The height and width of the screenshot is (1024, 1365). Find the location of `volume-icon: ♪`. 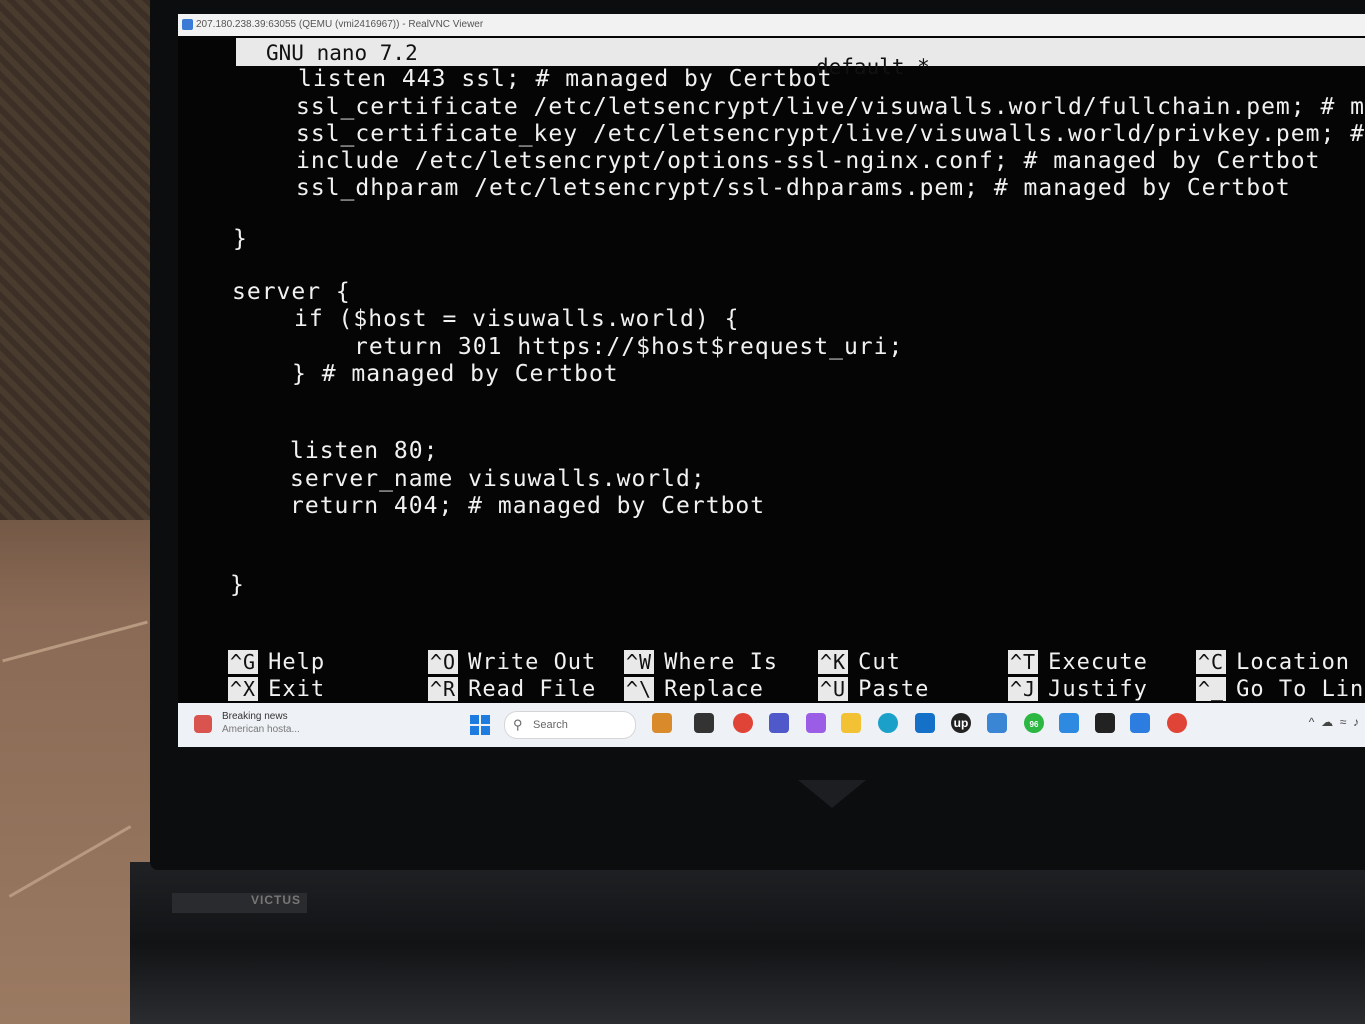

volume-icon: ♪ is located at coordinates (1356, 722).